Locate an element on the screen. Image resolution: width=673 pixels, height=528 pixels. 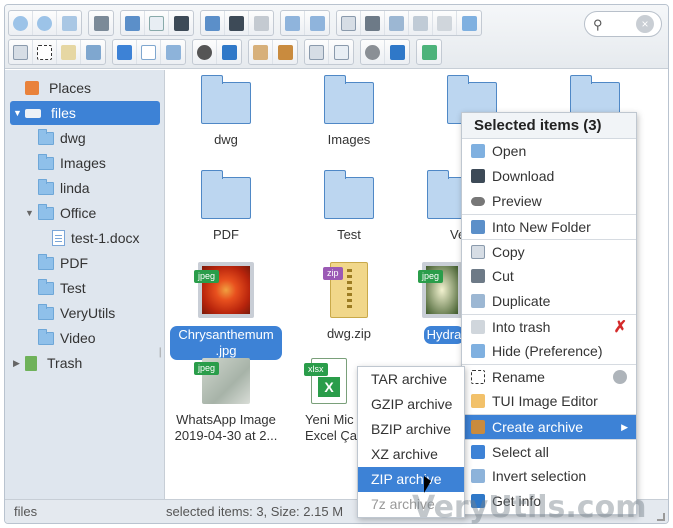
delete-x-icon: ✗ is located at coordinates (620, 327).